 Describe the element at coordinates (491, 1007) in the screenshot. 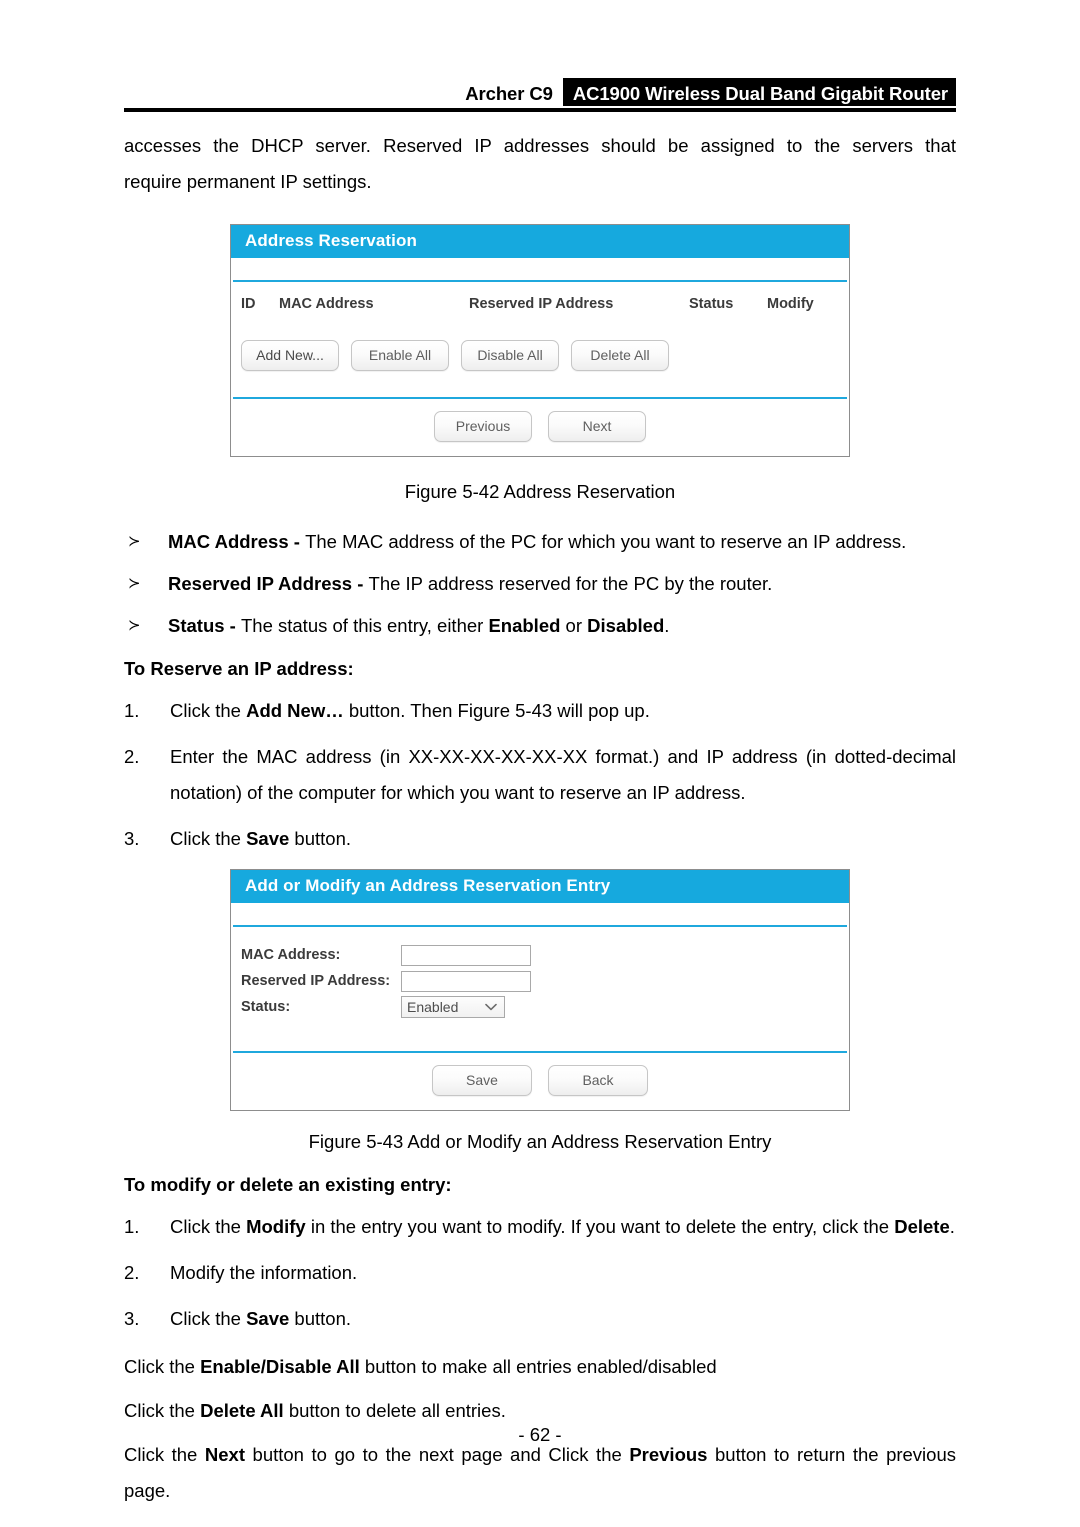

I see `chevron-down-icon` at that location.